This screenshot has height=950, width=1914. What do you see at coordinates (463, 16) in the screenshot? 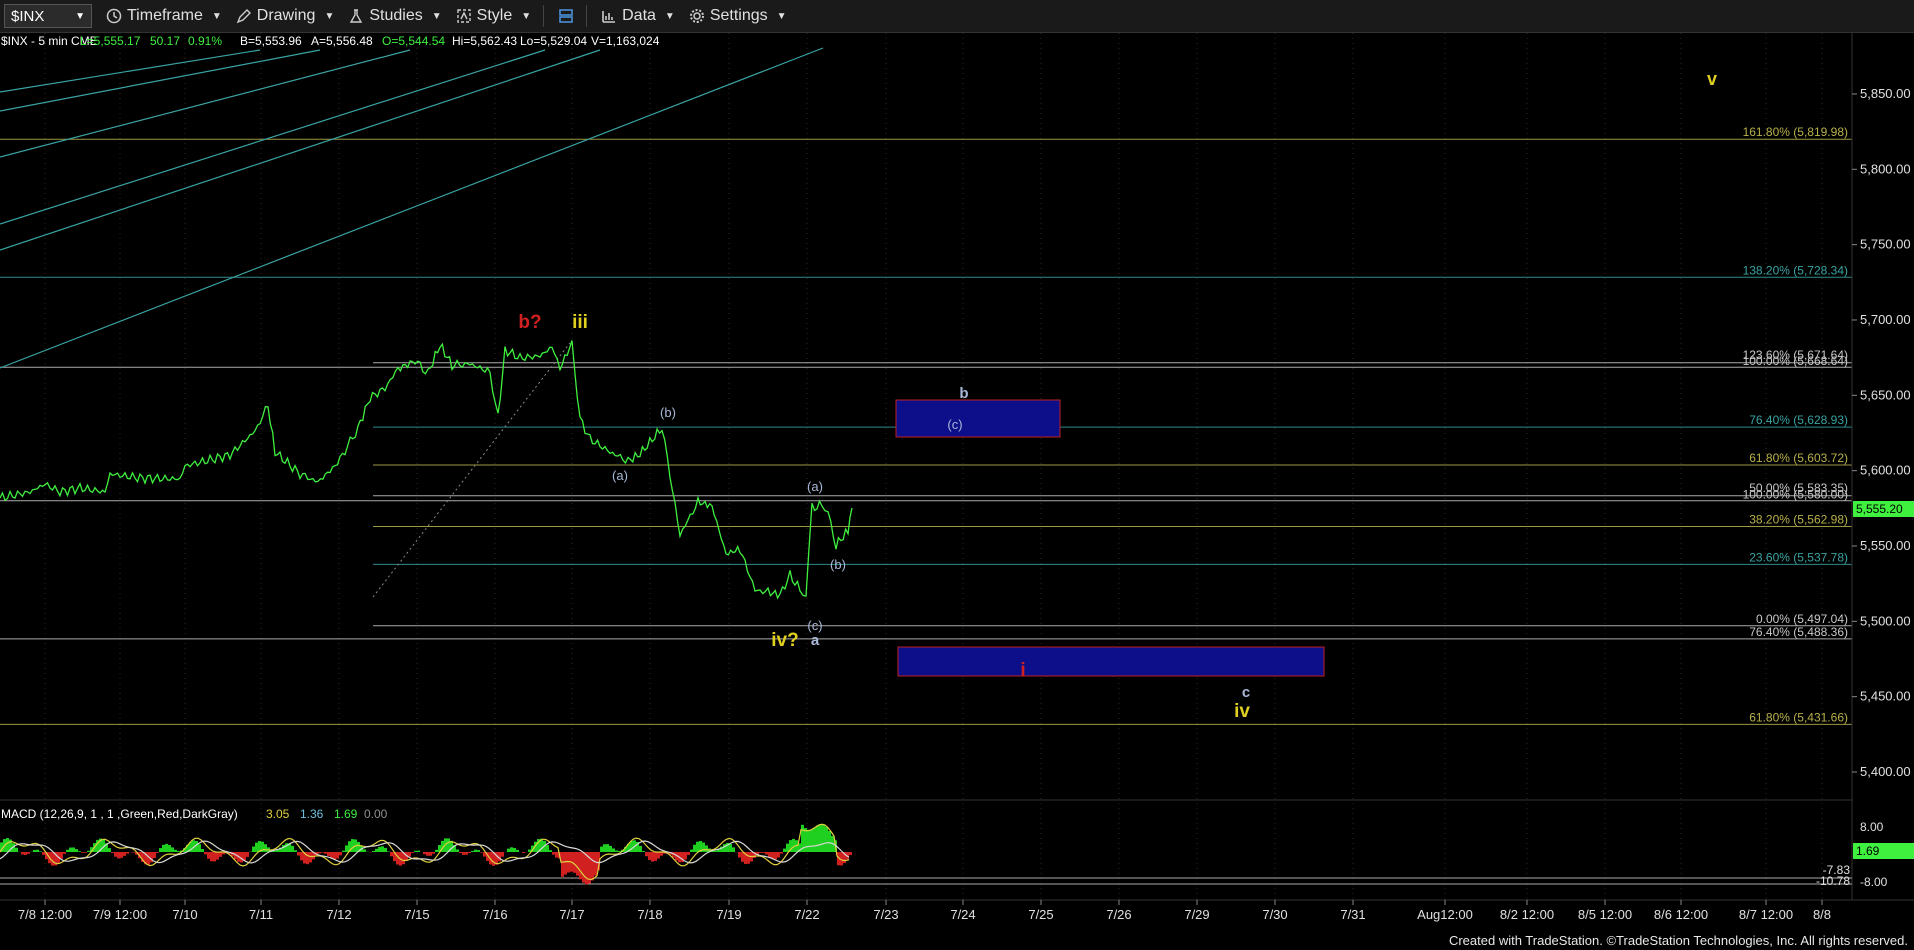
I see `style-icon` at bounding box center [463, 16].